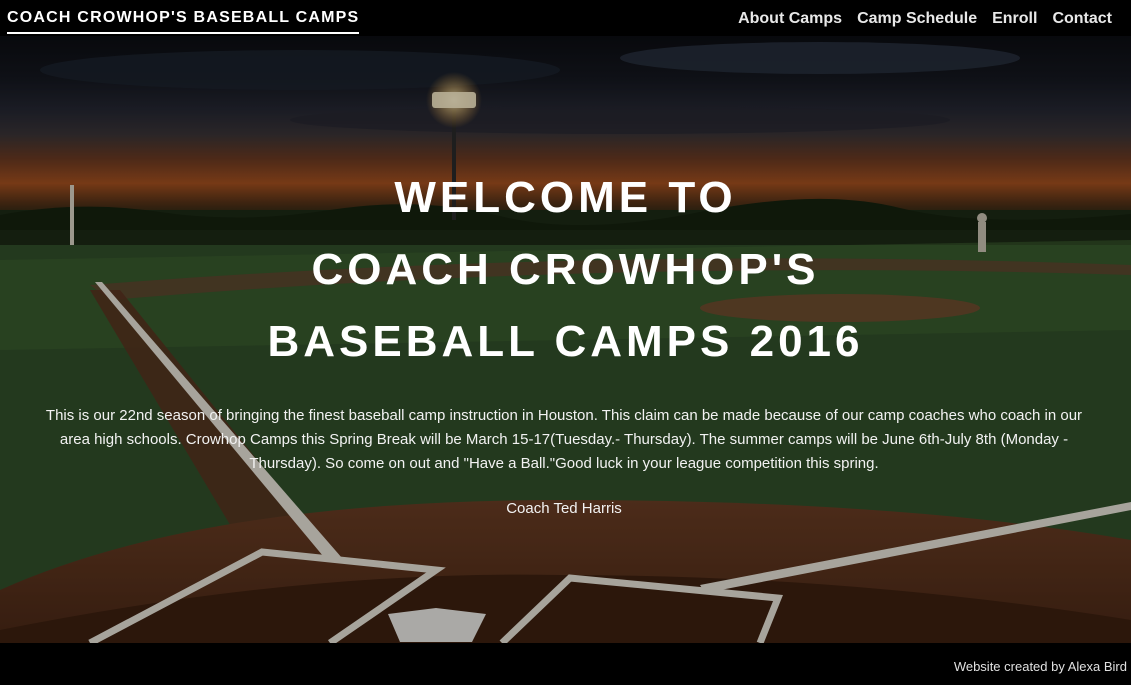  I want to click on main-nav: About Camps Camp Schedule Enroll Contact, so click(925, 19).